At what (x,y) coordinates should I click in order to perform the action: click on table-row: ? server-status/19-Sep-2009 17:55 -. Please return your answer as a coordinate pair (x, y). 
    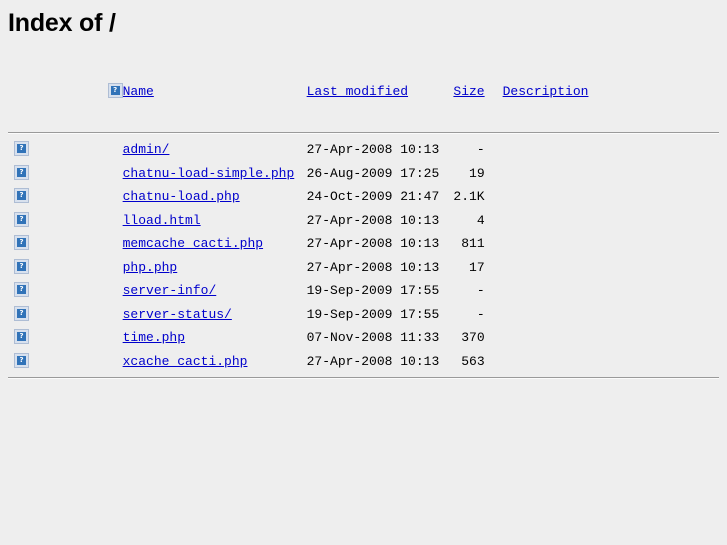
    Looking at the image, I should click on (363, 315).